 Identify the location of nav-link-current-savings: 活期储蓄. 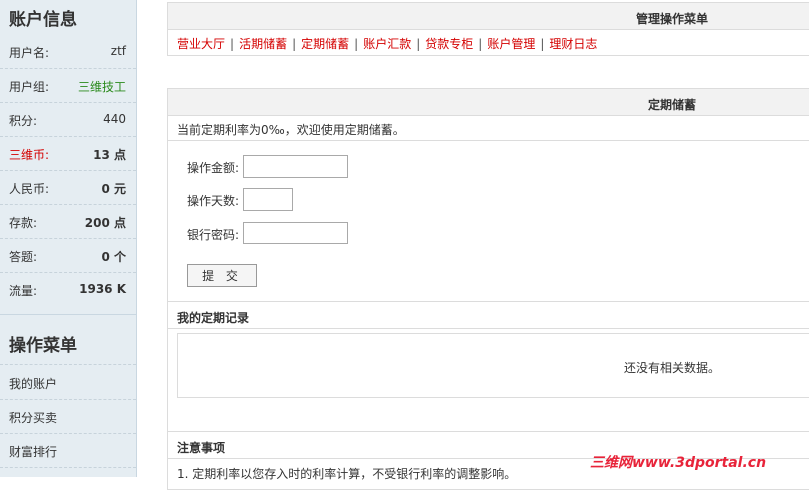
(263, 44).